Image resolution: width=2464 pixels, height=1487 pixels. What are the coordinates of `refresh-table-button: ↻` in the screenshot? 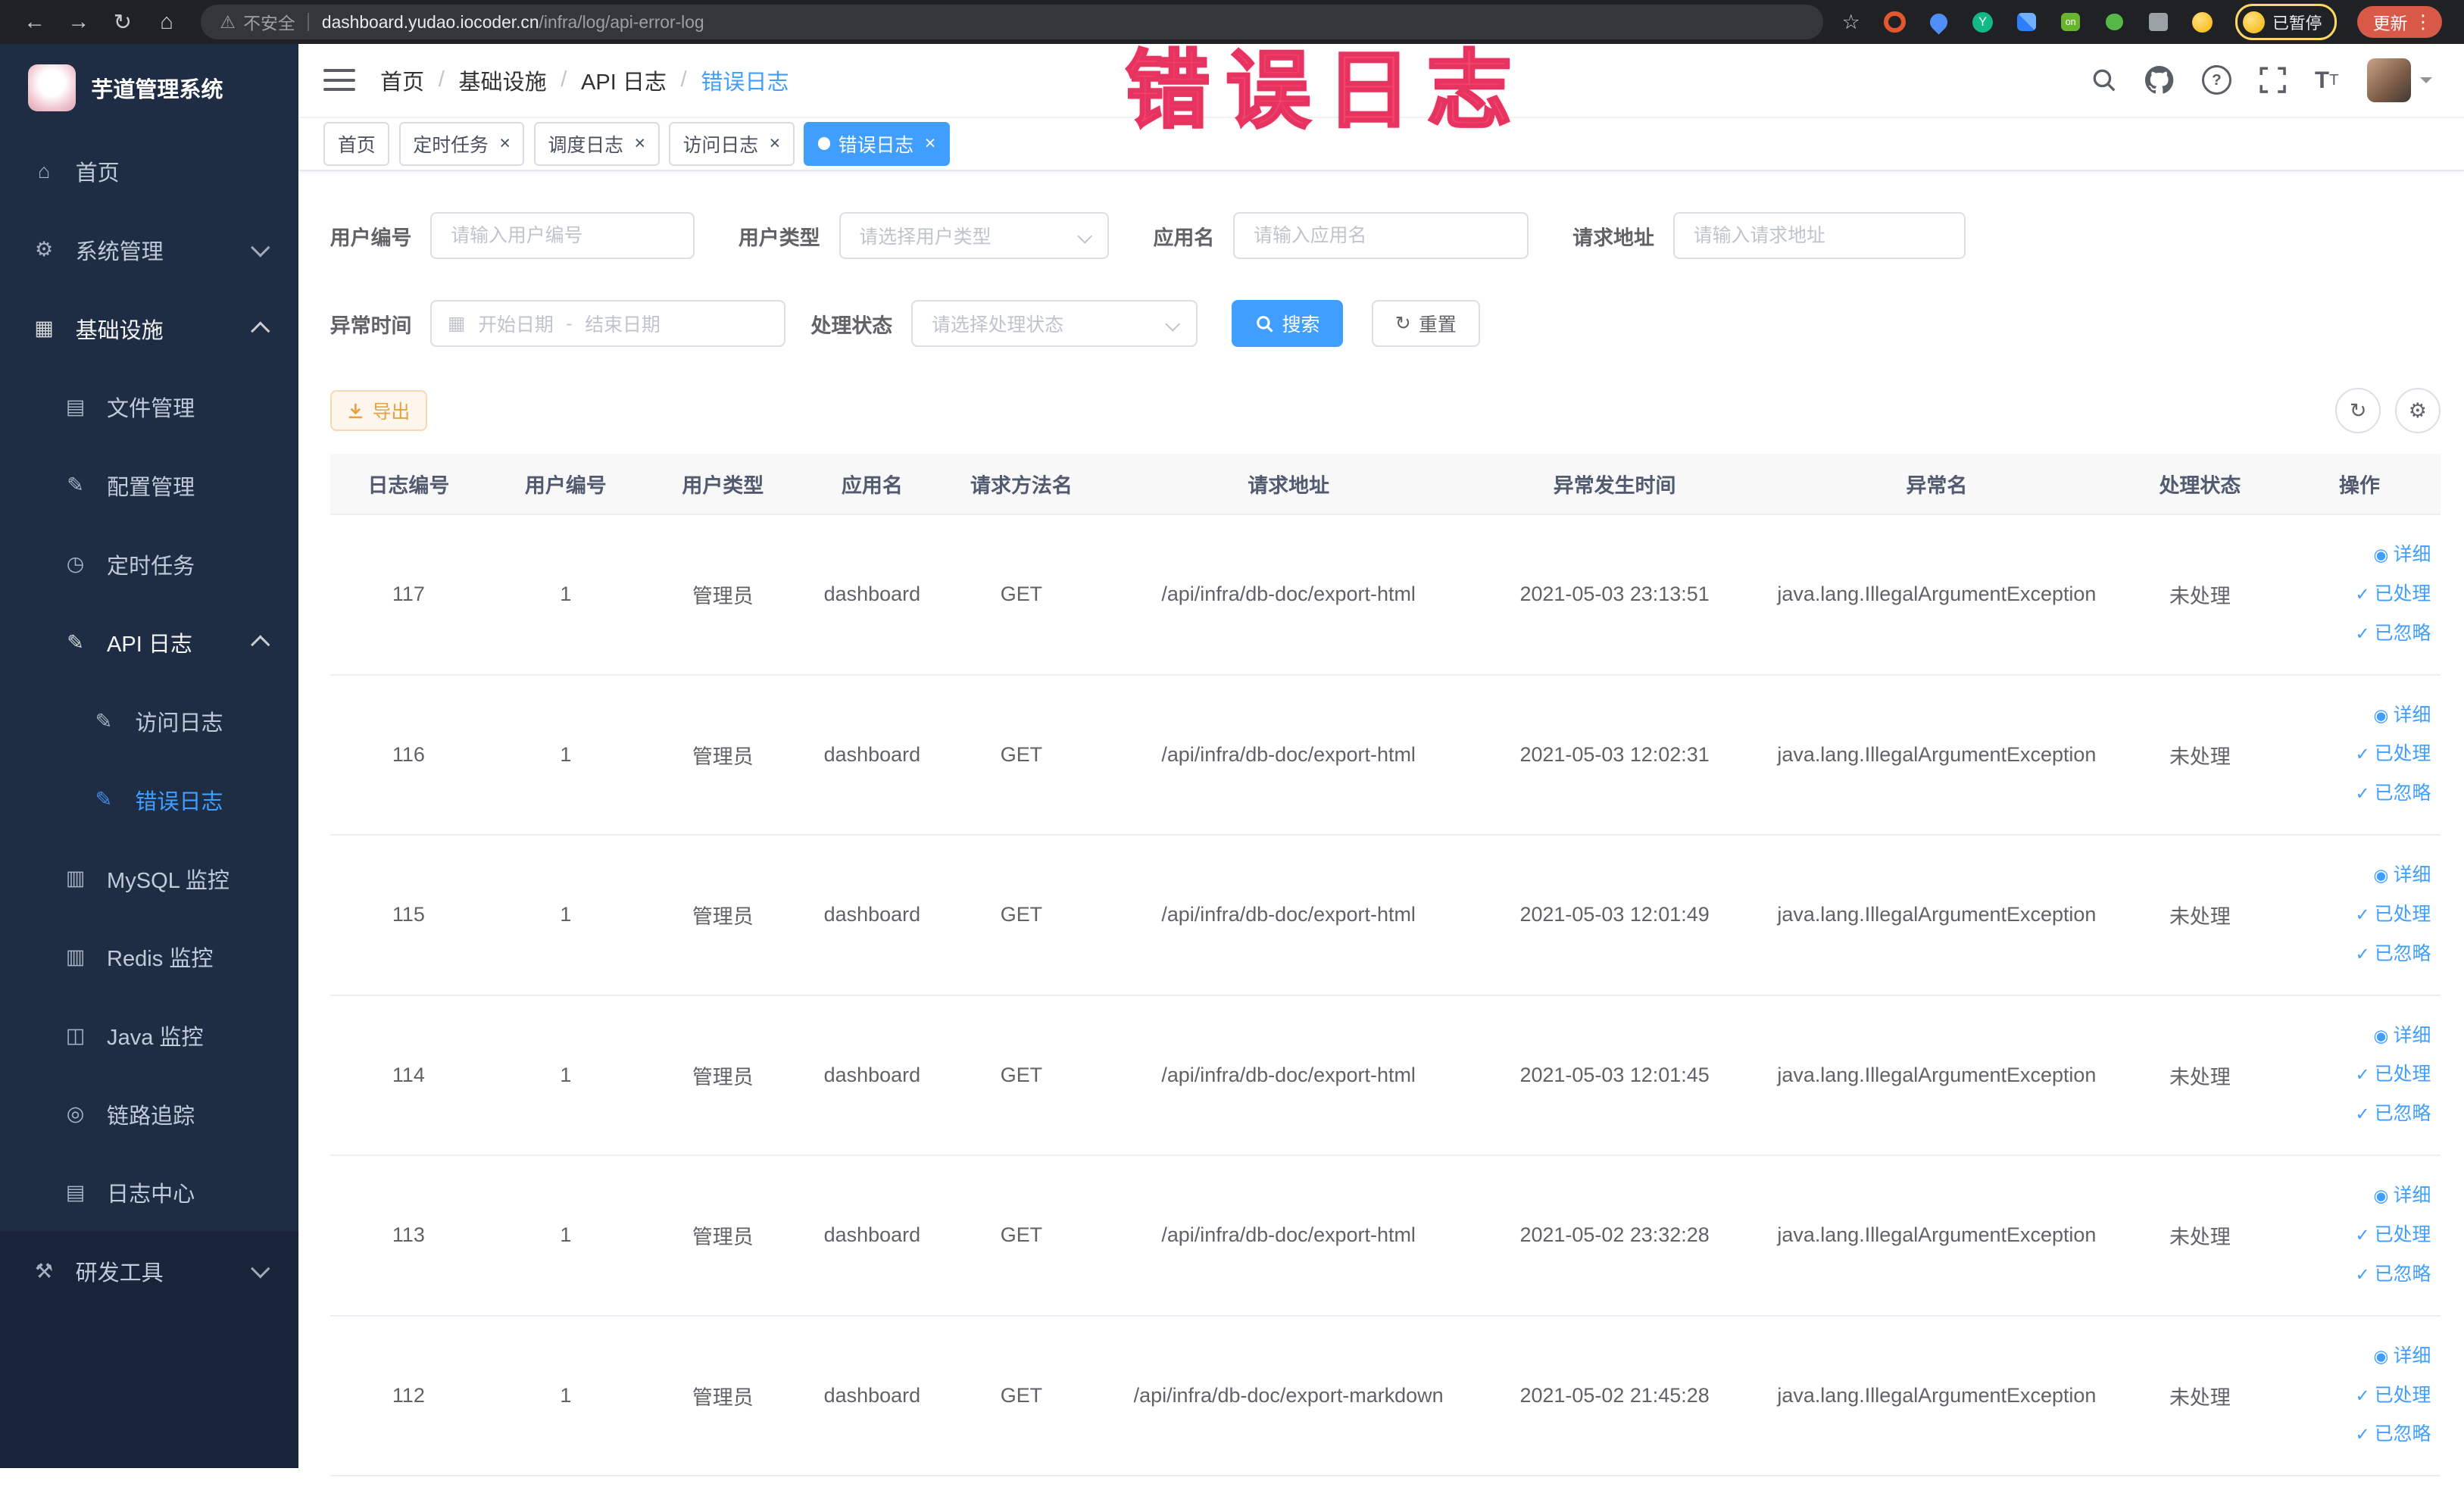 It's located at (2358, 411).